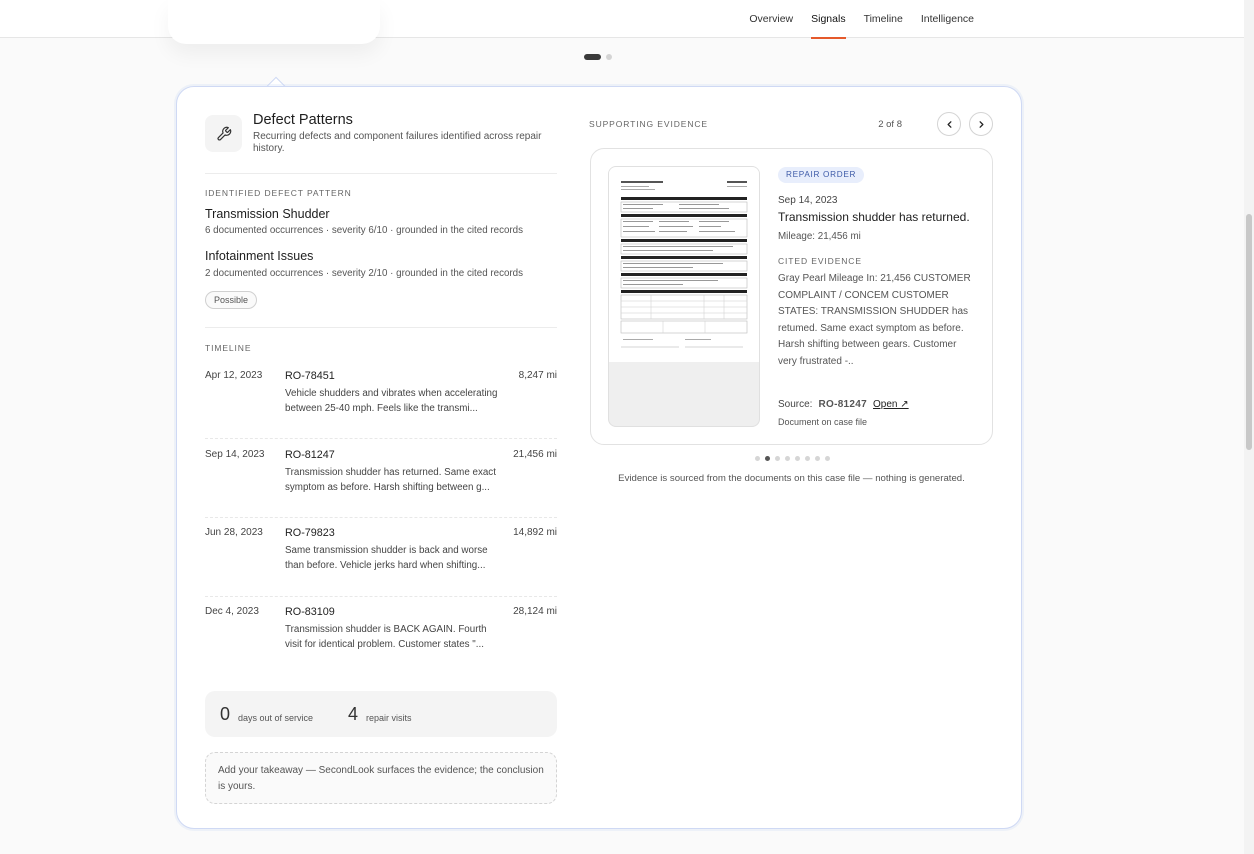 Image resolution: width=1254 pixels, height=854 pixels. What do you see at coordinates (820, 261) in the screenshot?
I see `cited-evidence-label: CITED EVIDENCE` at bounding box center [820, 261].